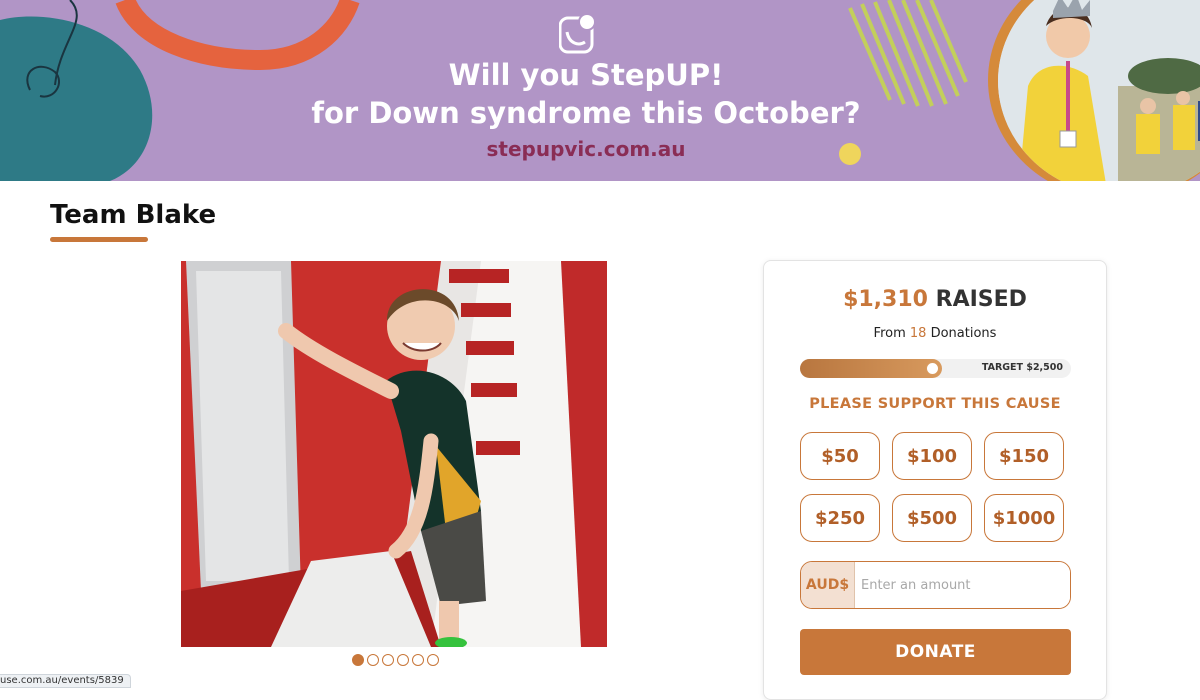  I want to click on status-bar-url: use.com.au/events/5839, so click(65, 681).